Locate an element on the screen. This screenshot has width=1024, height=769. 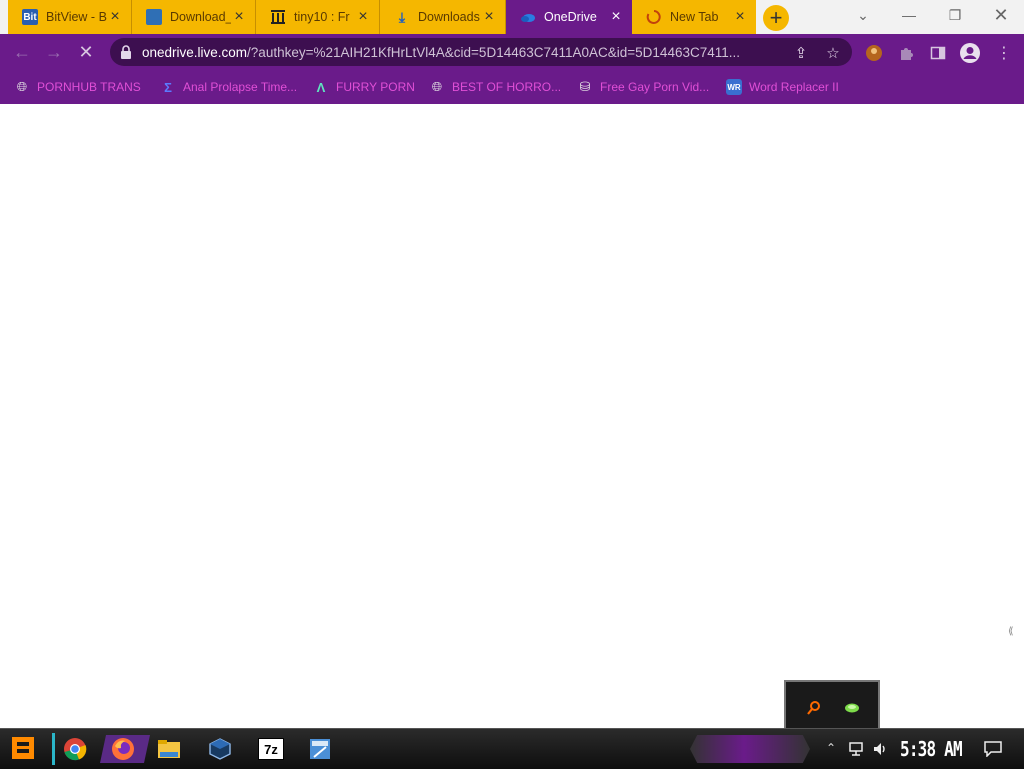
calculator-icon is located at coordinates (320, 749).